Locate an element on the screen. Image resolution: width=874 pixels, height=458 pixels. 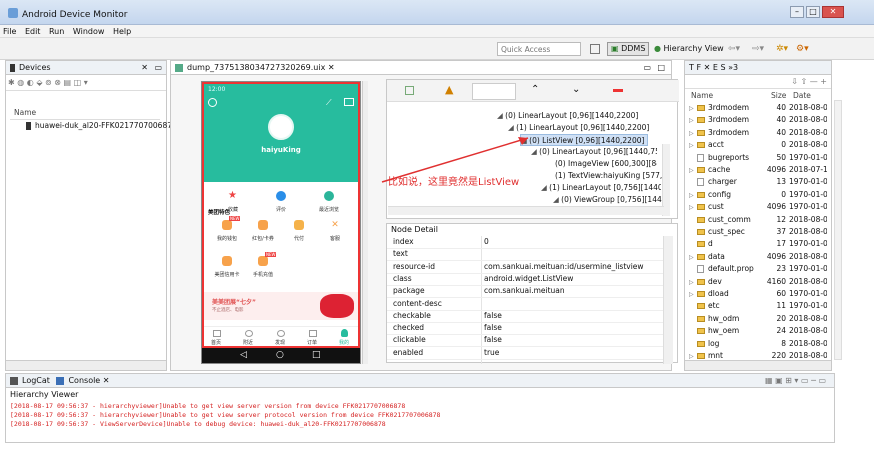
tree-node-3: ◢ (0) LinearLayout [0,96][1440,756] is located at coordinates (594, 152).